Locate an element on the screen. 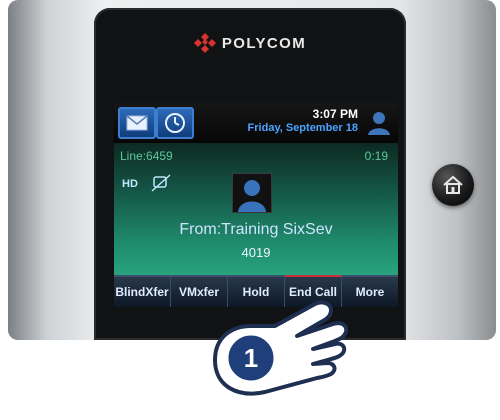  user-icon is located at coordinates (379, 123).